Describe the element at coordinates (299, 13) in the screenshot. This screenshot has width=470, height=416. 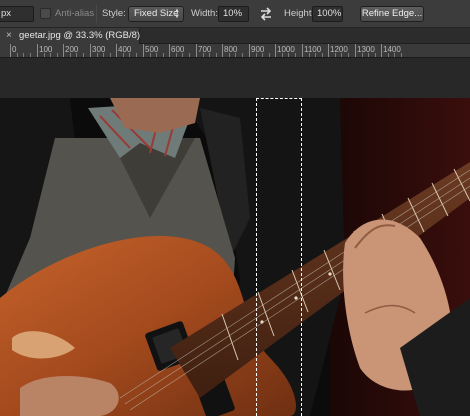
I see `height-label: Height:` at that location.